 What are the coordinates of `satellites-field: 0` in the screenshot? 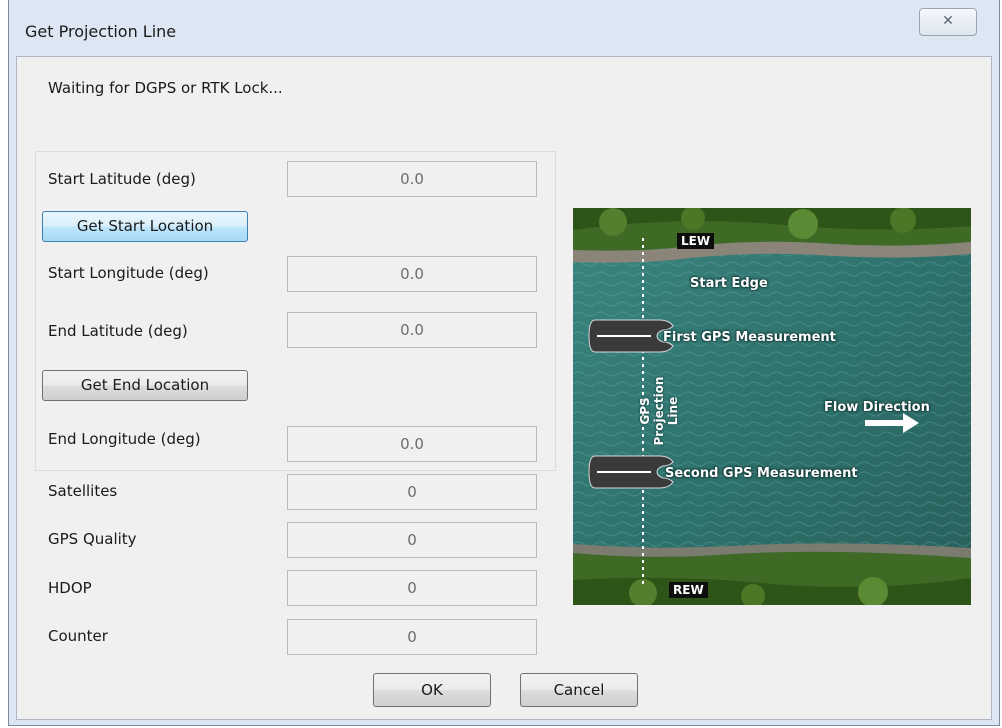 It's located at (412, 492).